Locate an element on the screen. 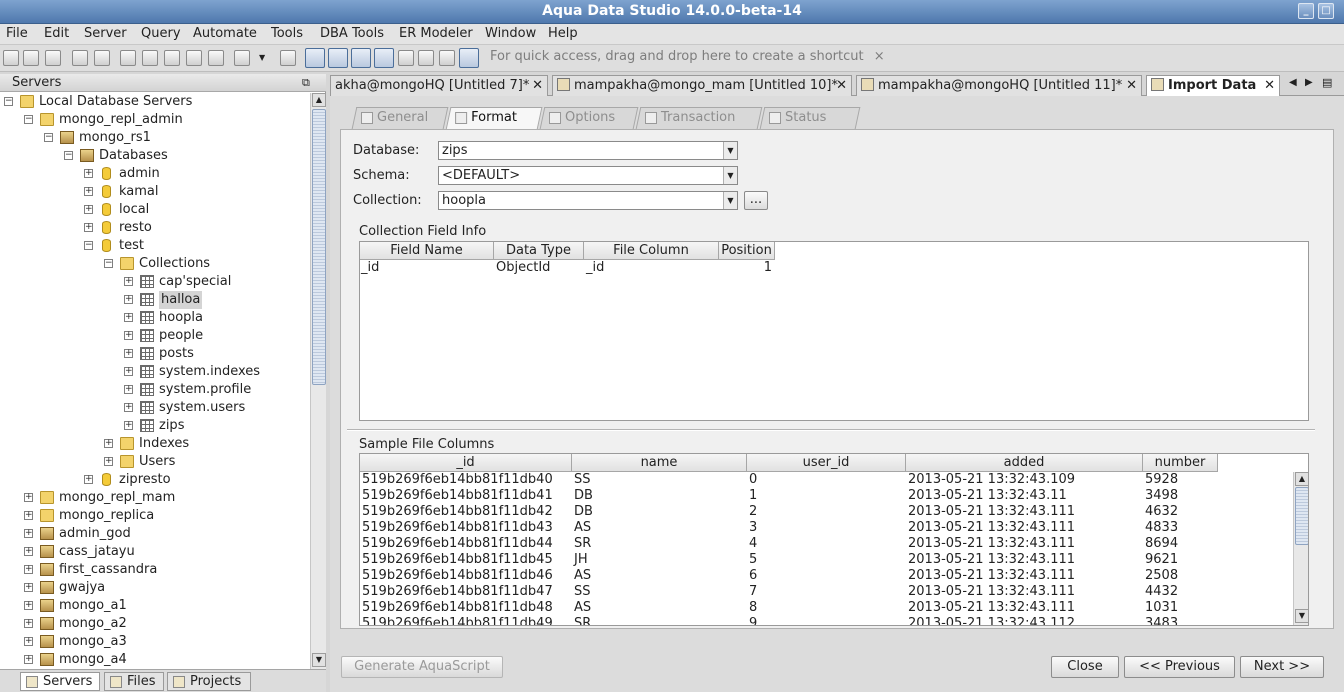  table-cell: 5 is located at coordinates (826, 560).